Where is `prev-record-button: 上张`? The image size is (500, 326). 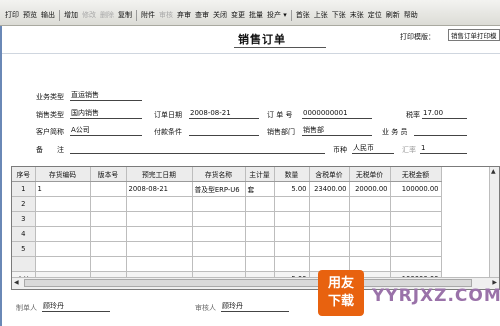 prev-record-button: 上张 is located at coordinates (321, 17).